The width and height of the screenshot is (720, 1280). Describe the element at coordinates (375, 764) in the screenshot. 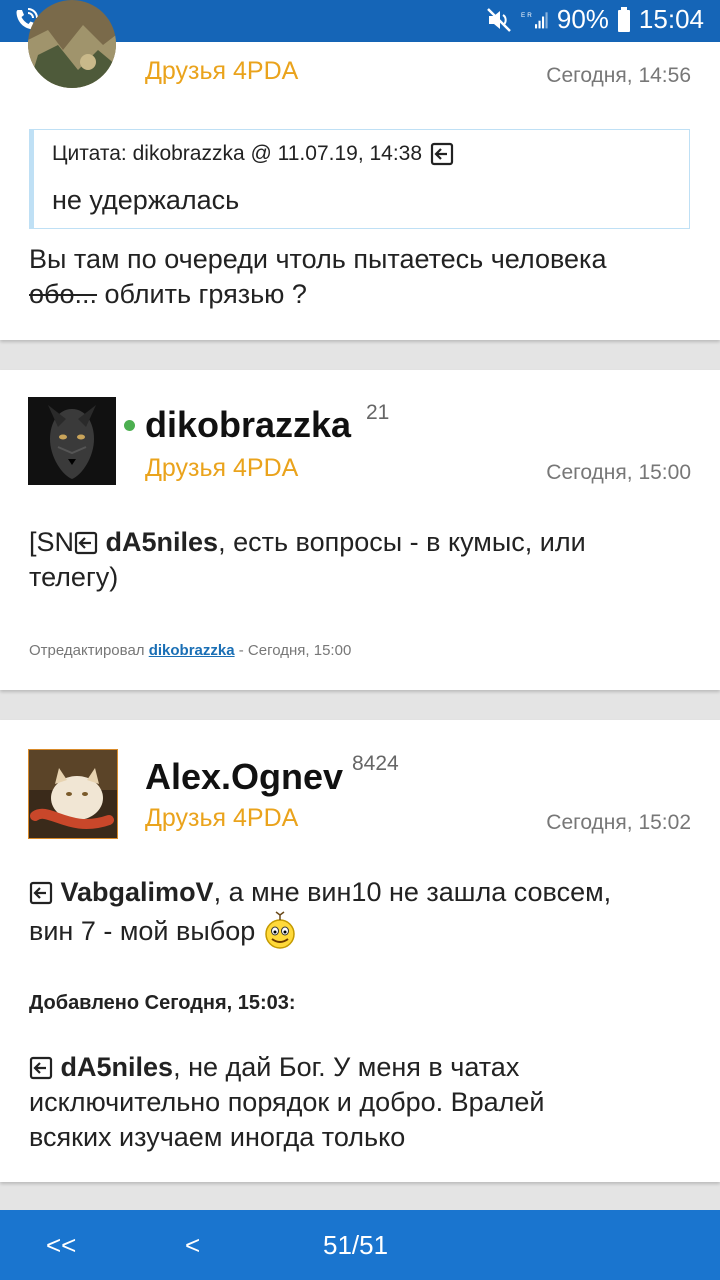

I see `user-reputation: 8424` at that location.